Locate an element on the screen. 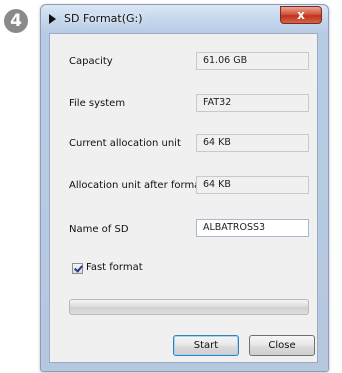 This screenshot has height=373, width=342. step-number-badge: 4 is located at coordinates (16, 21).